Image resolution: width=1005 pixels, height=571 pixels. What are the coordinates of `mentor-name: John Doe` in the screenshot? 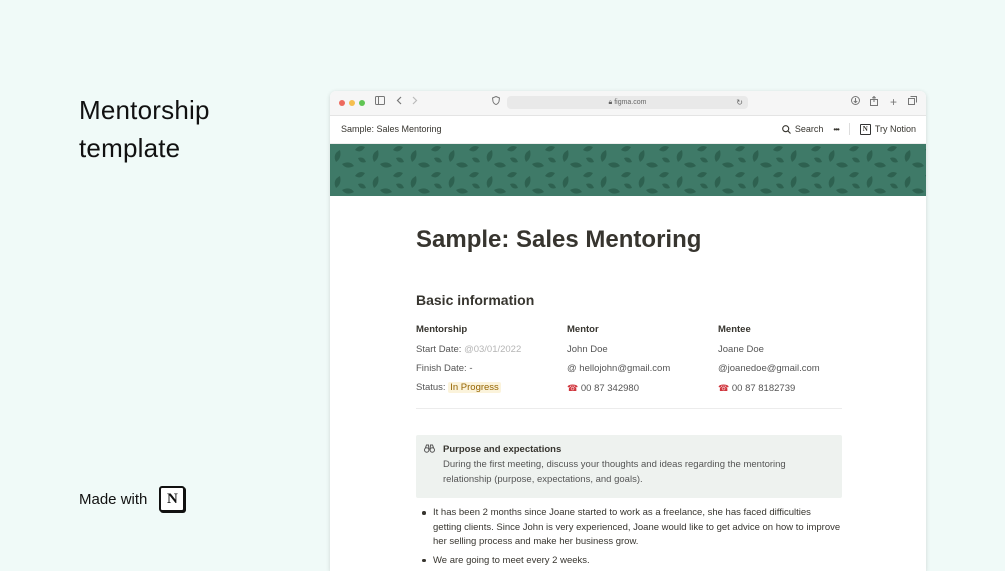 It's located at (587, 349).